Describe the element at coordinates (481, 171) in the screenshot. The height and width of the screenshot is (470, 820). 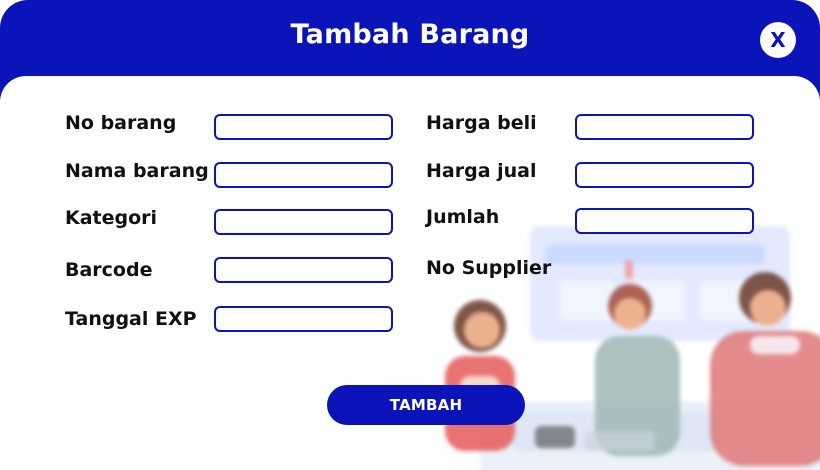
I see `label-harga-jual: Harga jual` at that location.